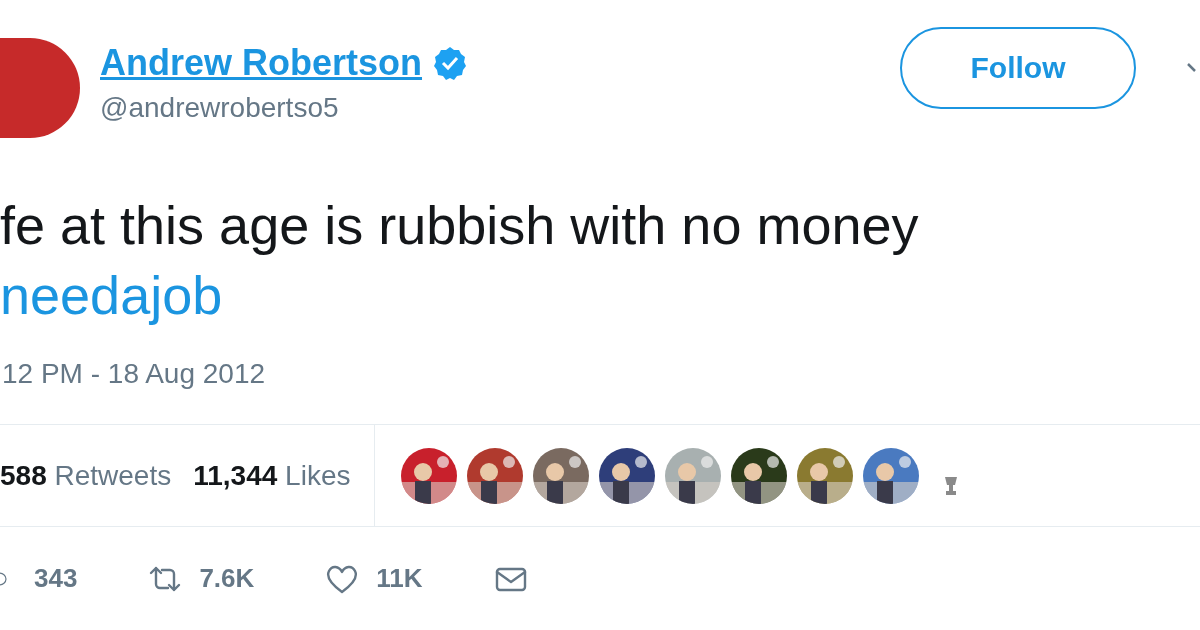 The height and width of the screenshot is (630, 1200). I want to click on tweet-text: fe at this age is rubbish with no money, so click(460, 226).